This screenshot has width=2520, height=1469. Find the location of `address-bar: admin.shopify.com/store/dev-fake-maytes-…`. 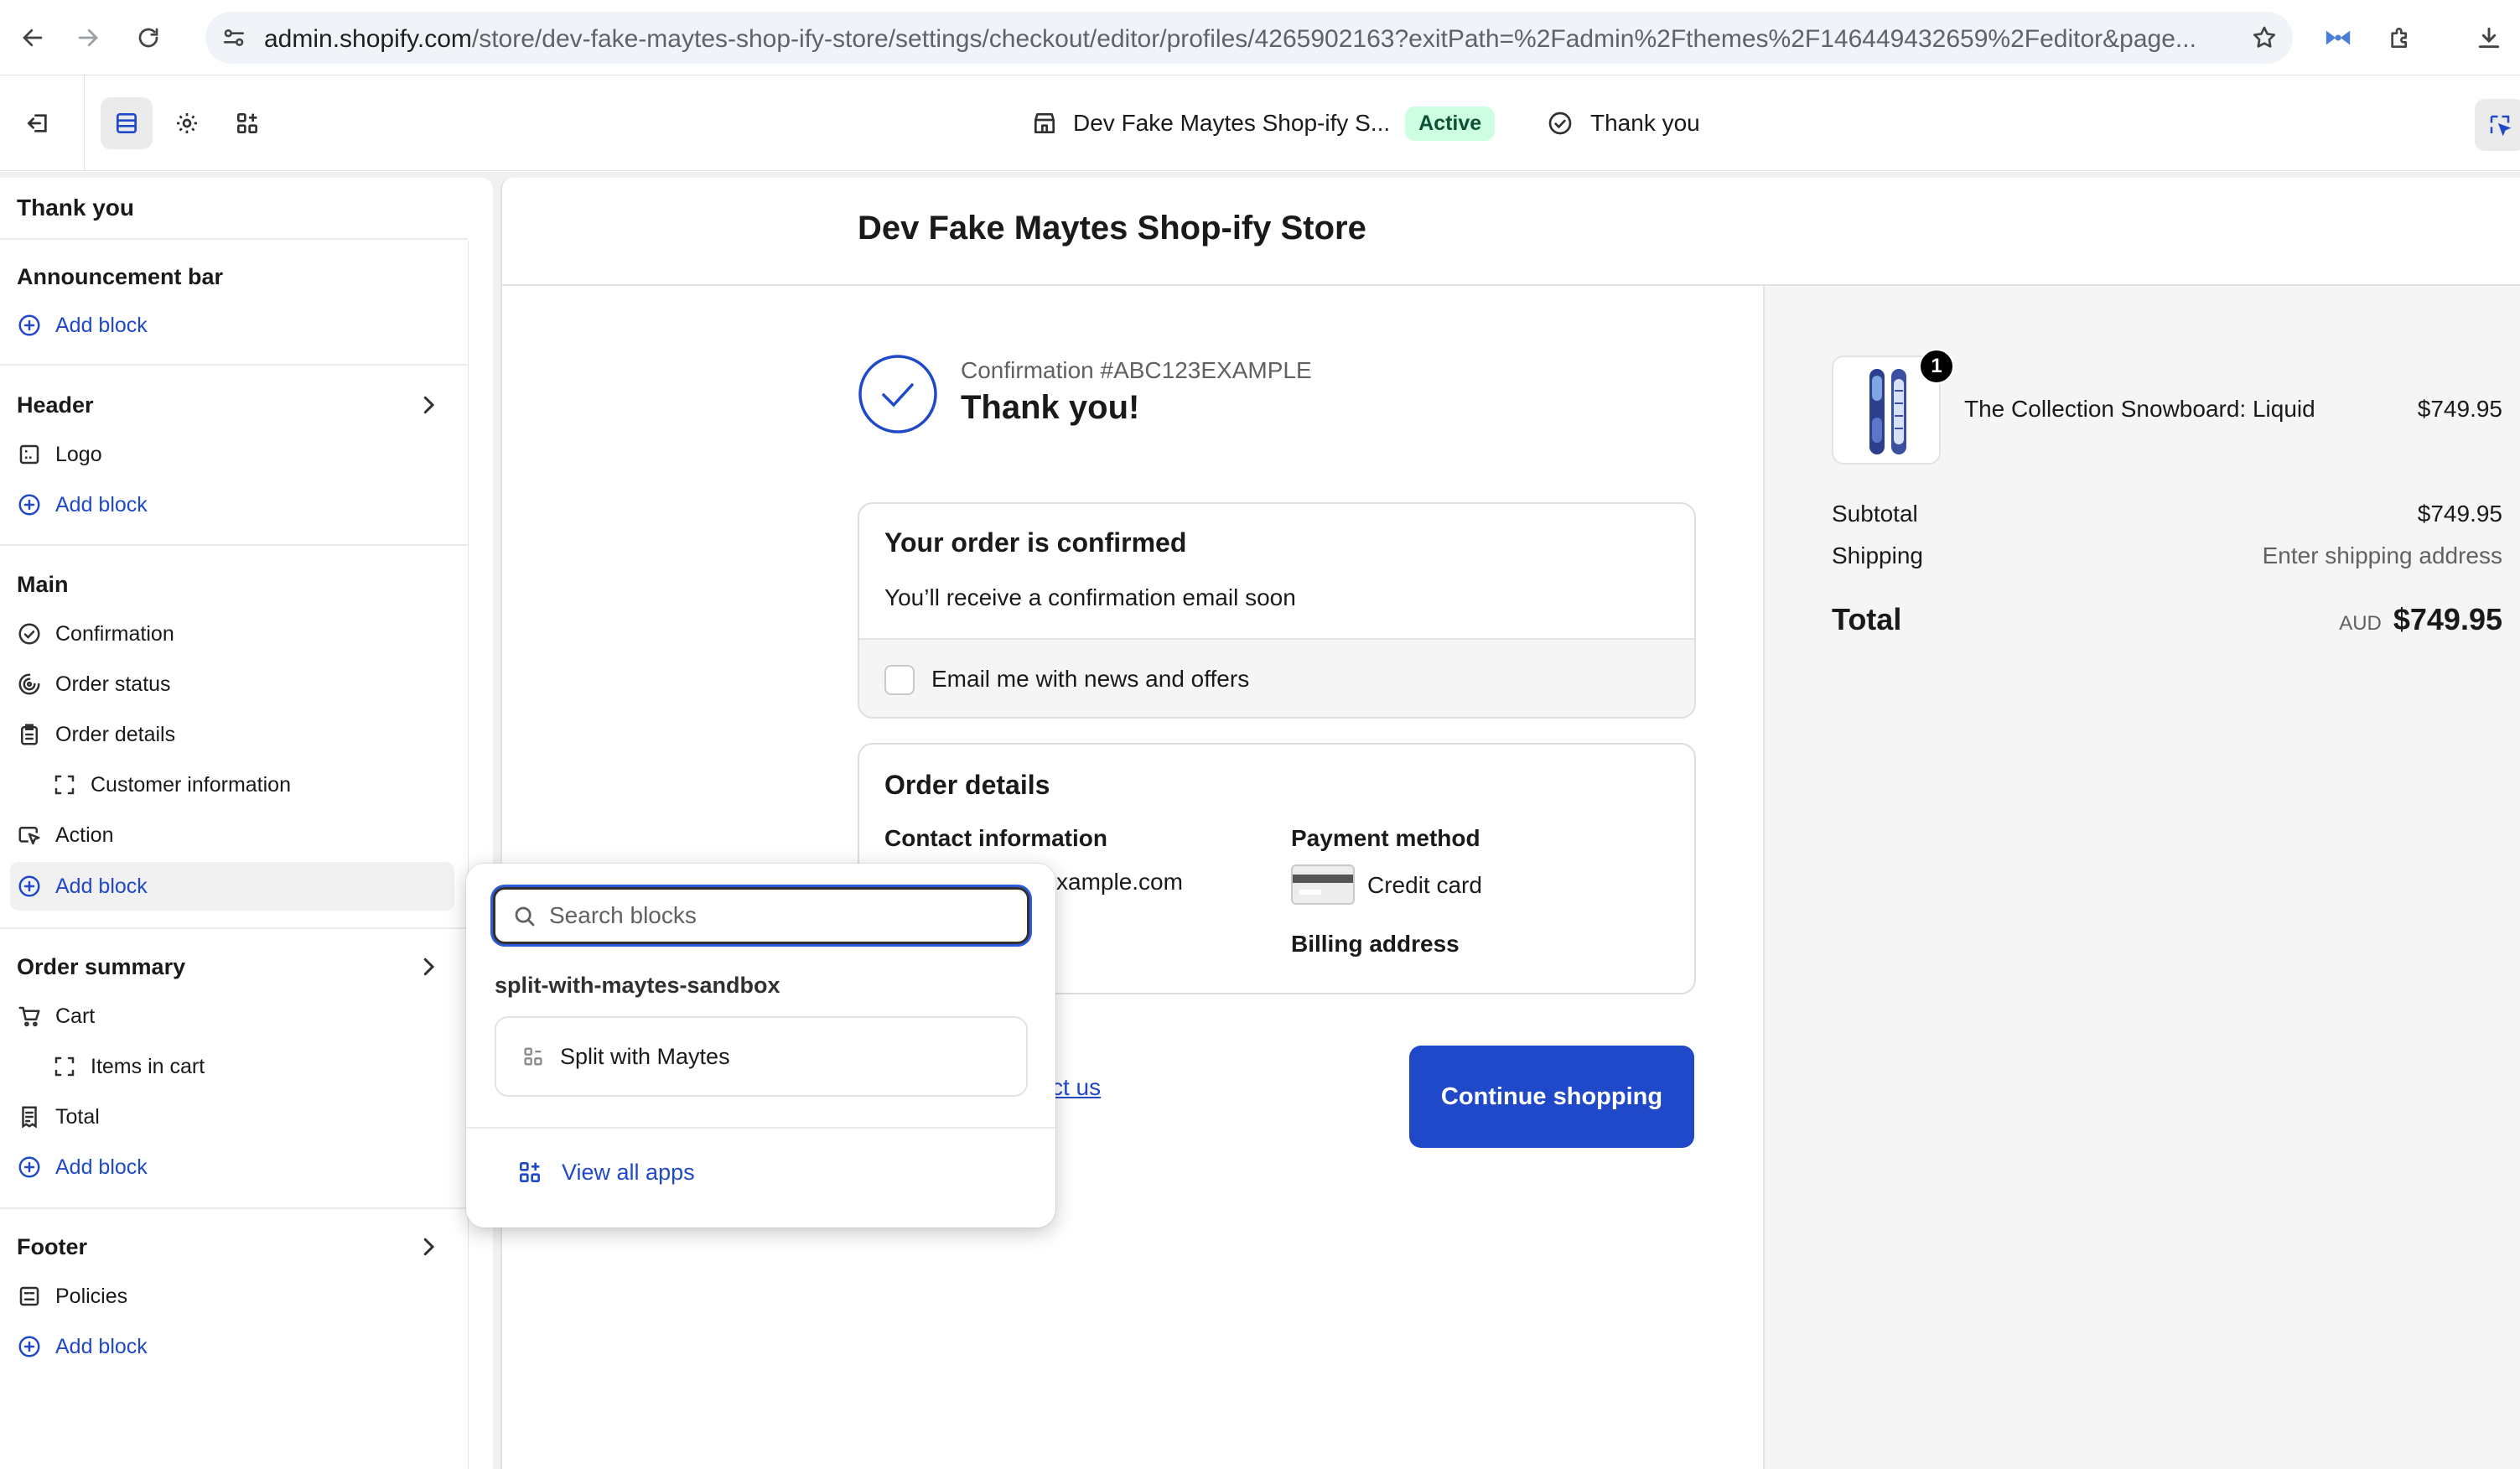

address-bar: admin.shopify.com/store/dev-fake-maytes-… is located at coordinates (1249, 38).